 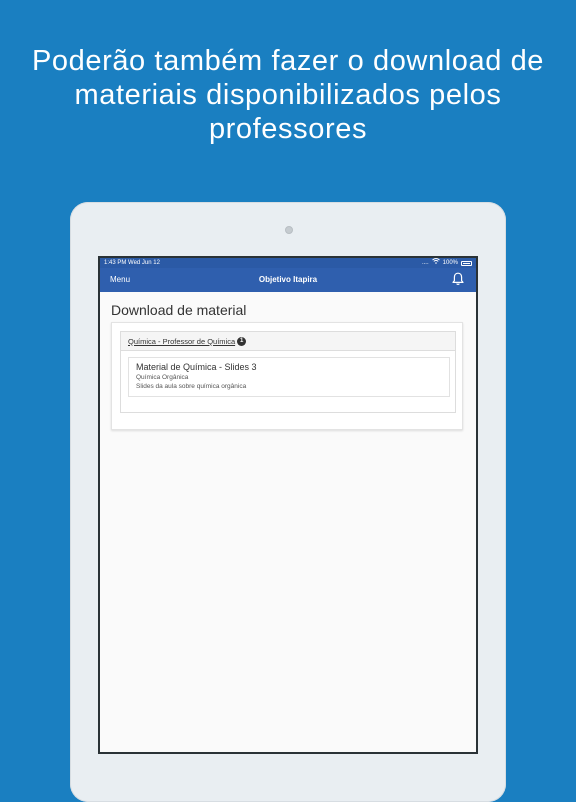 I want to click on headline-line-1: Poderão também fazer o download de, so click(x=288, y=61).